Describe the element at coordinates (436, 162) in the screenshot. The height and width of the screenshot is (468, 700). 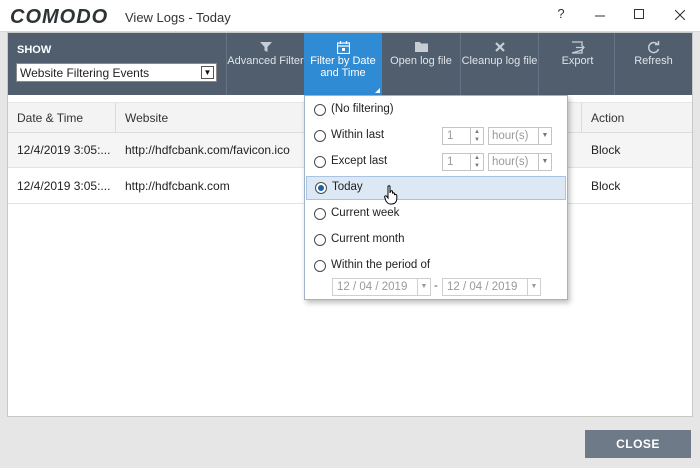
I see `option-except-last: Except last 1 ▲ ▼ hour(s) ▼` at that location.